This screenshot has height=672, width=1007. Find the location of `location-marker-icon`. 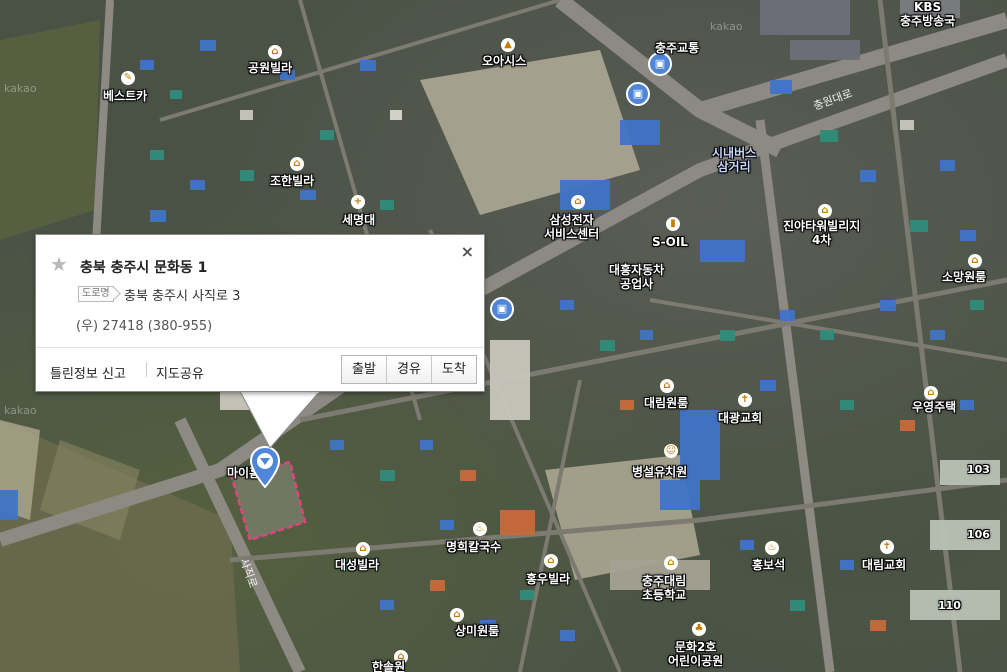

location-marker-icon is located at coordinates (265, 467).